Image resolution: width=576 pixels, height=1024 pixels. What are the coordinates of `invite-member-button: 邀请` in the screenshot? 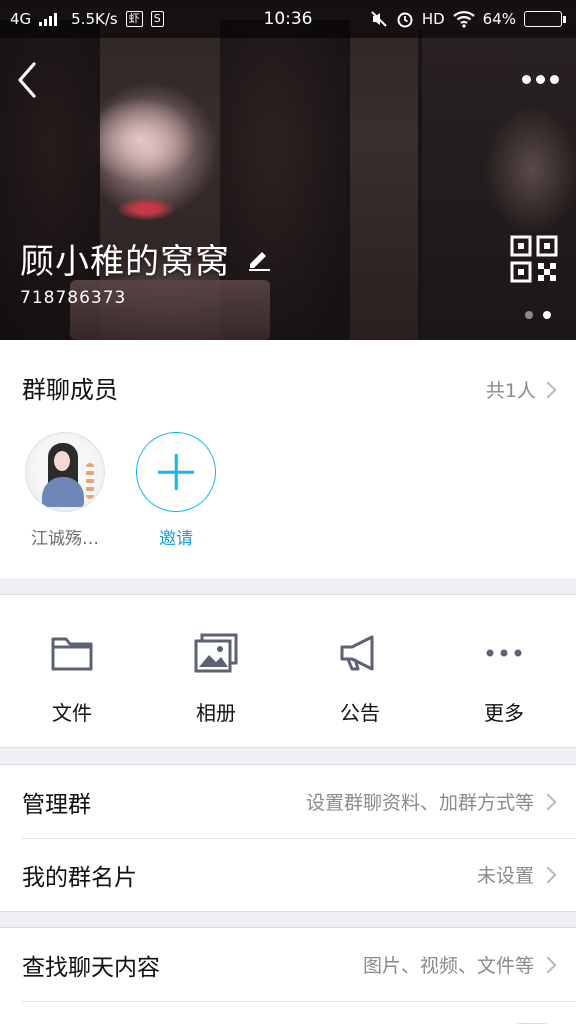 It's located at (176, 490).